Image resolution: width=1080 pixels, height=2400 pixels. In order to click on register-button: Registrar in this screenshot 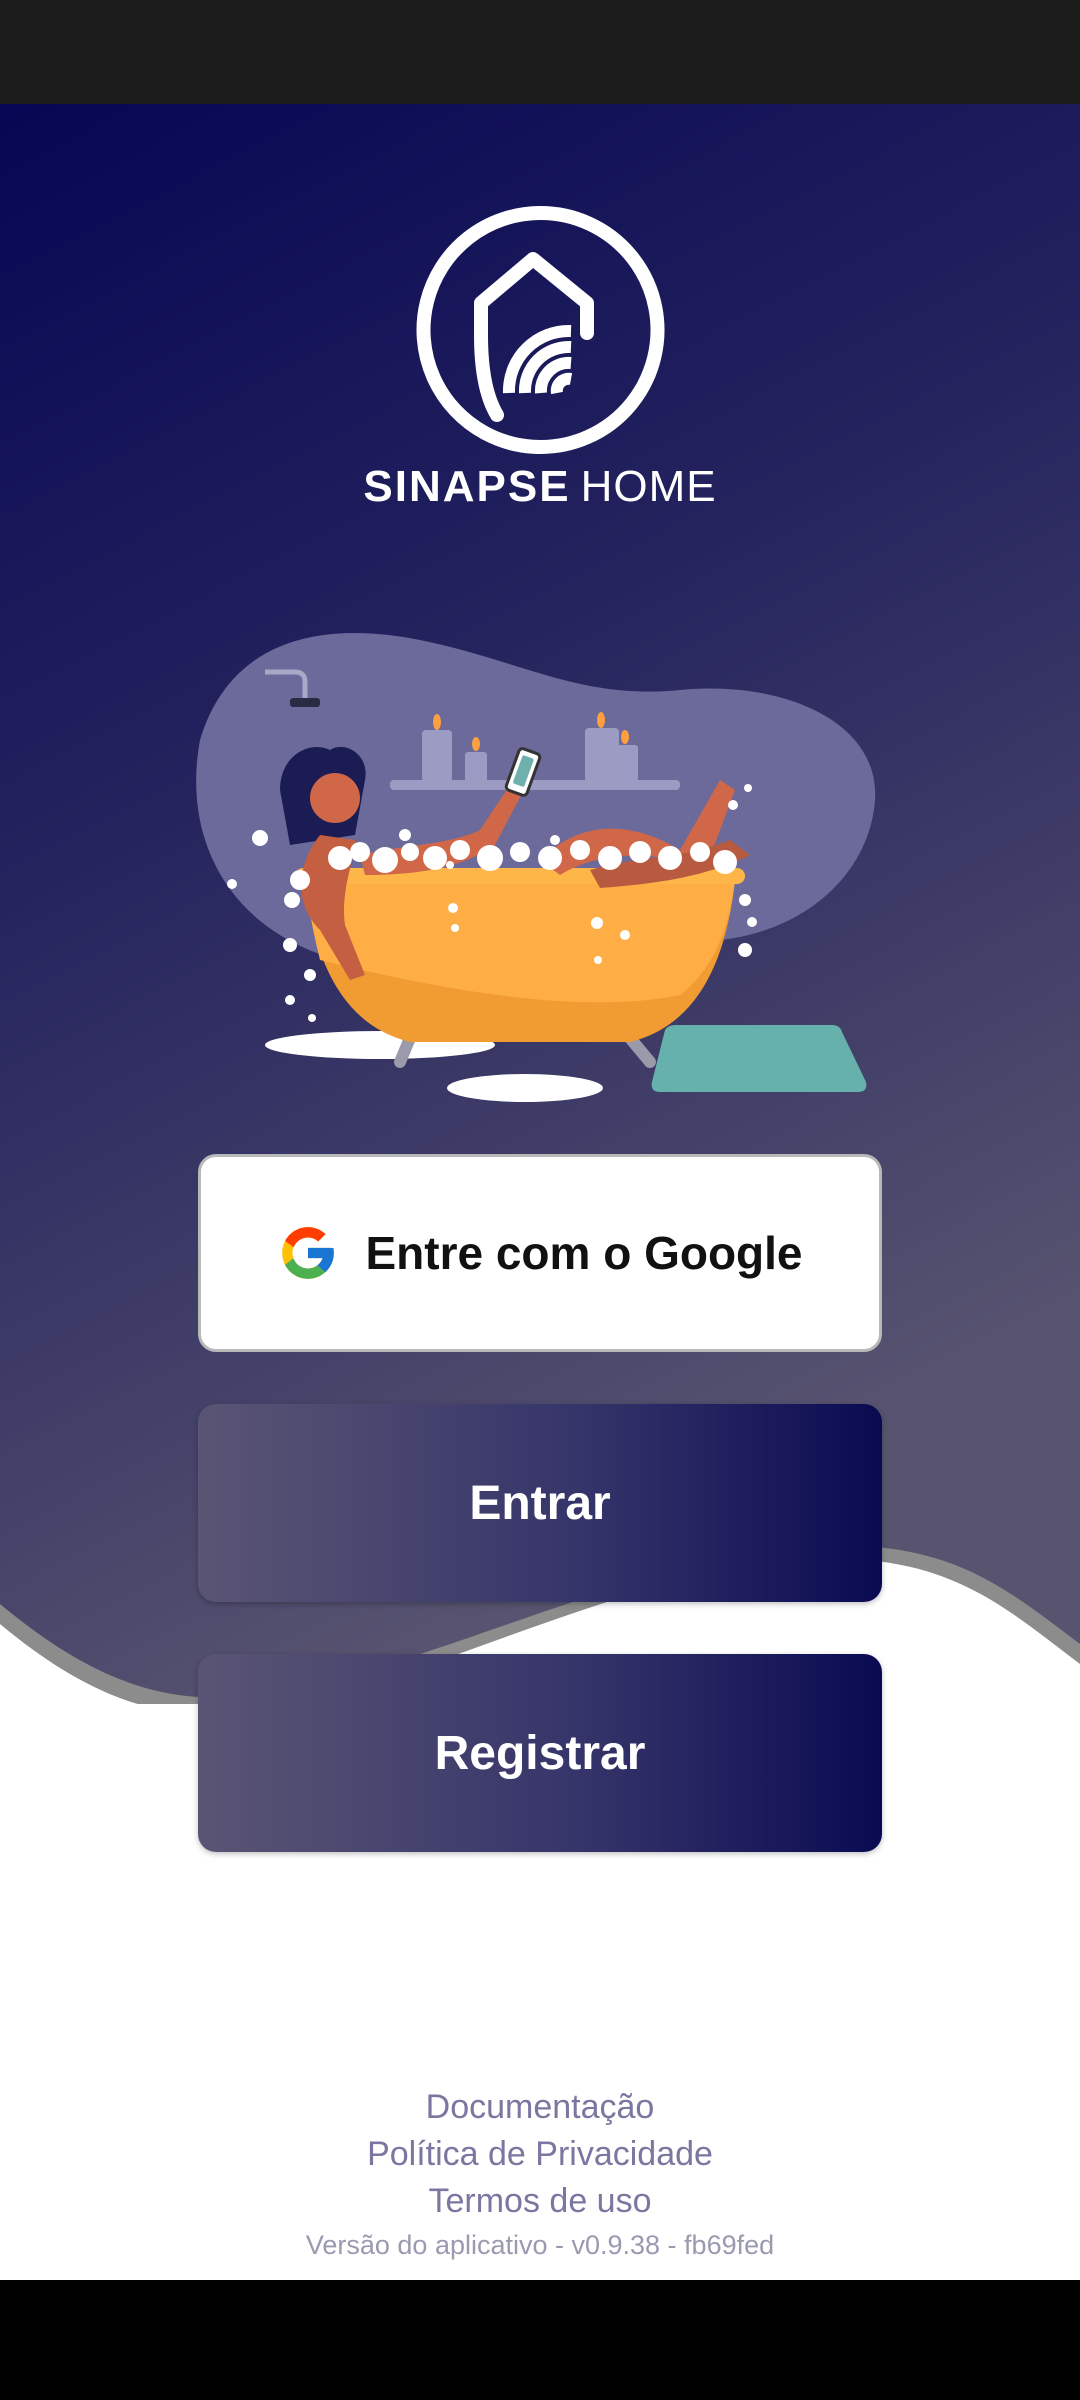, I will do `click(540, 1753)`.